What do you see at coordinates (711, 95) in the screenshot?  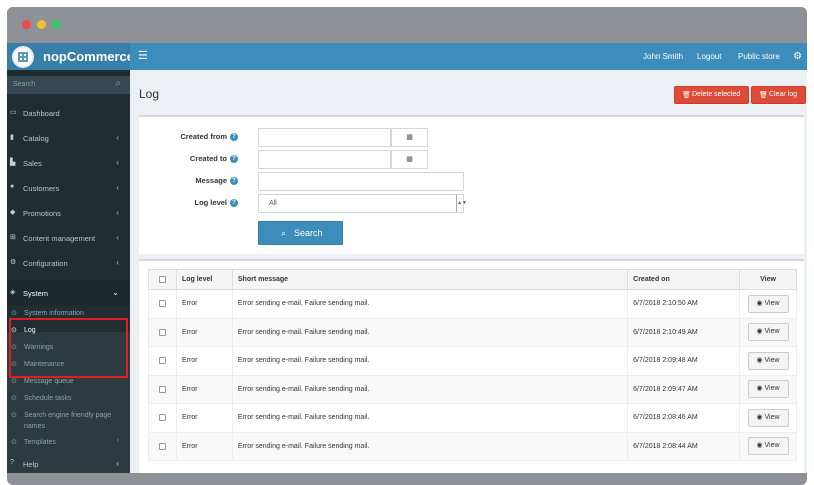 I see `delete-selected-button: 🗑 Delete selected` at bounding box center [711, 95].